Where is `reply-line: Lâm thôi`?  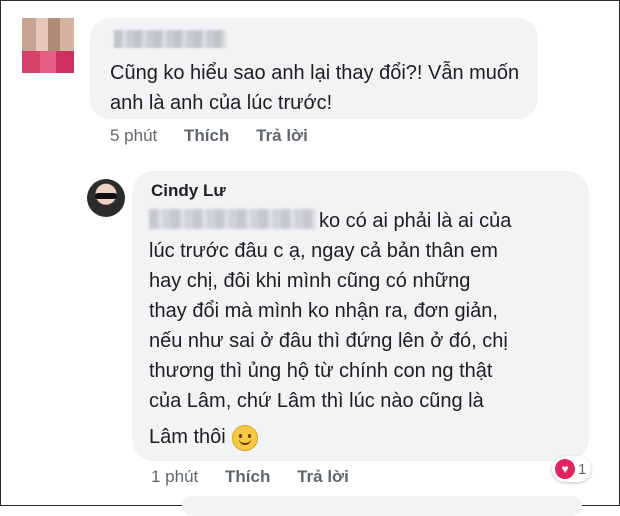
reply-line: Lâm thôi is located at coordinates (187, 437).